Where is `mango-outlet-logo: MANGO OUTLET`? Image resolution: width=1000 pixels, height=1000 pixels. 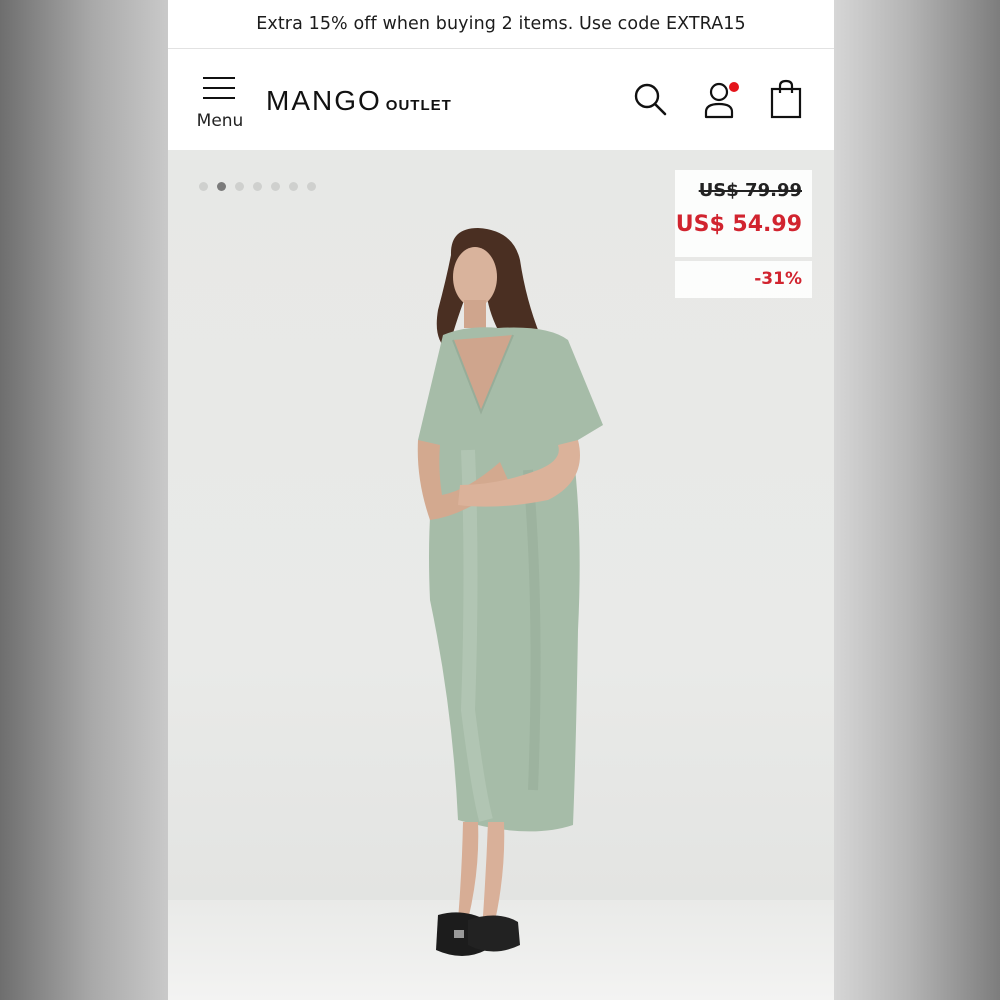
mango-outlet-logo: MANGO OUTLET is located at coordinates (359, 101).